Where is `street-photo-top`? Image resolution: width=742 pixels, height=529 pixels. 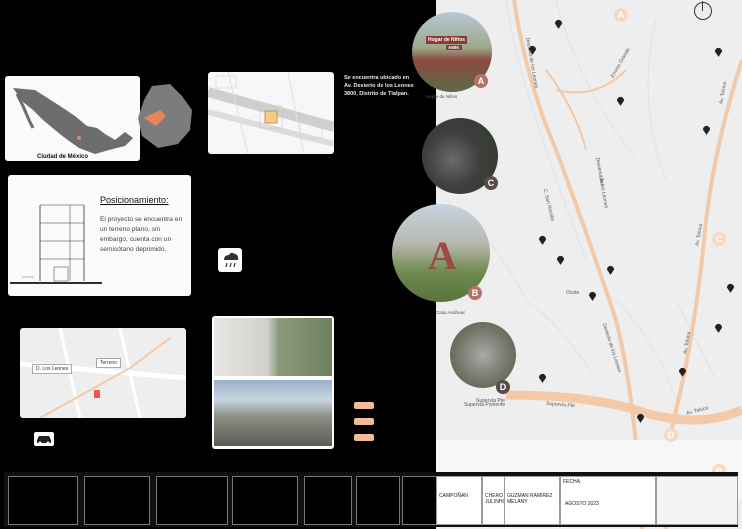 street-photo-top is located at coordinates (273, 347).